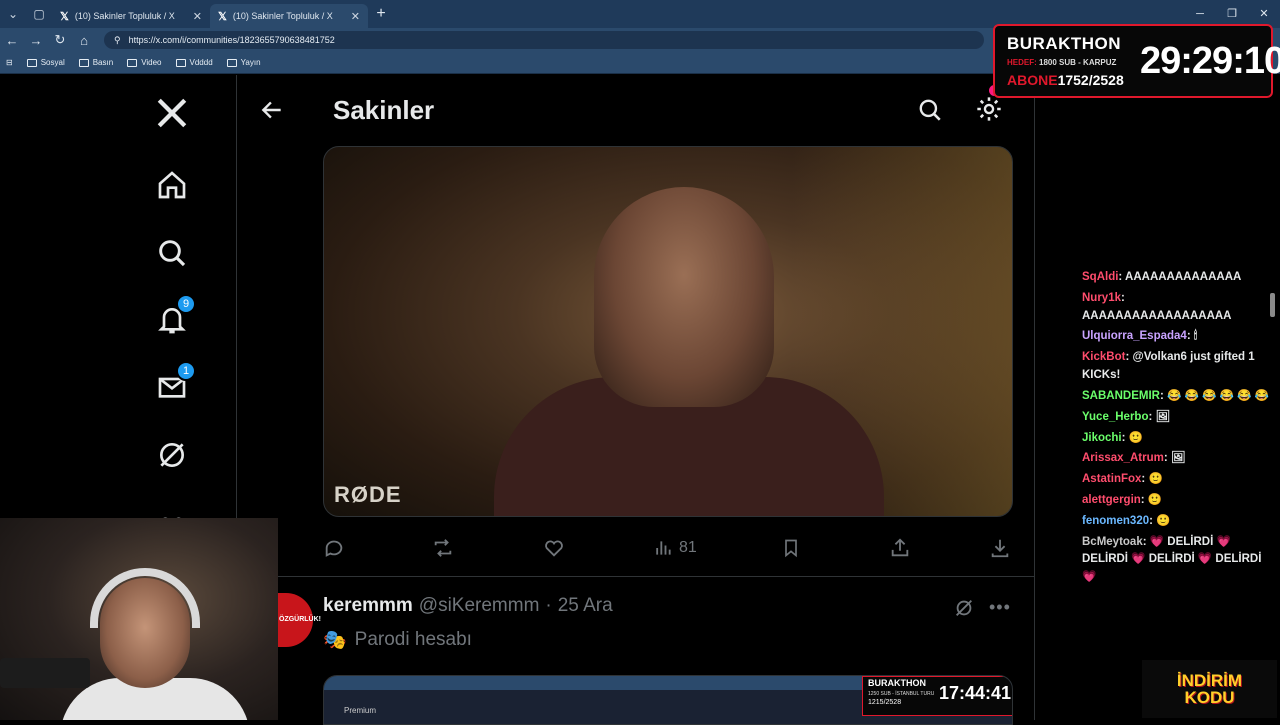 The height and width of the screenshot is (725, 1280). What do you see at coordinates (1078, 62) in the screenshot?
I see `overlay-goal-value: 1800 SUB - KARPUZ` at bounding box center [1078, 62].